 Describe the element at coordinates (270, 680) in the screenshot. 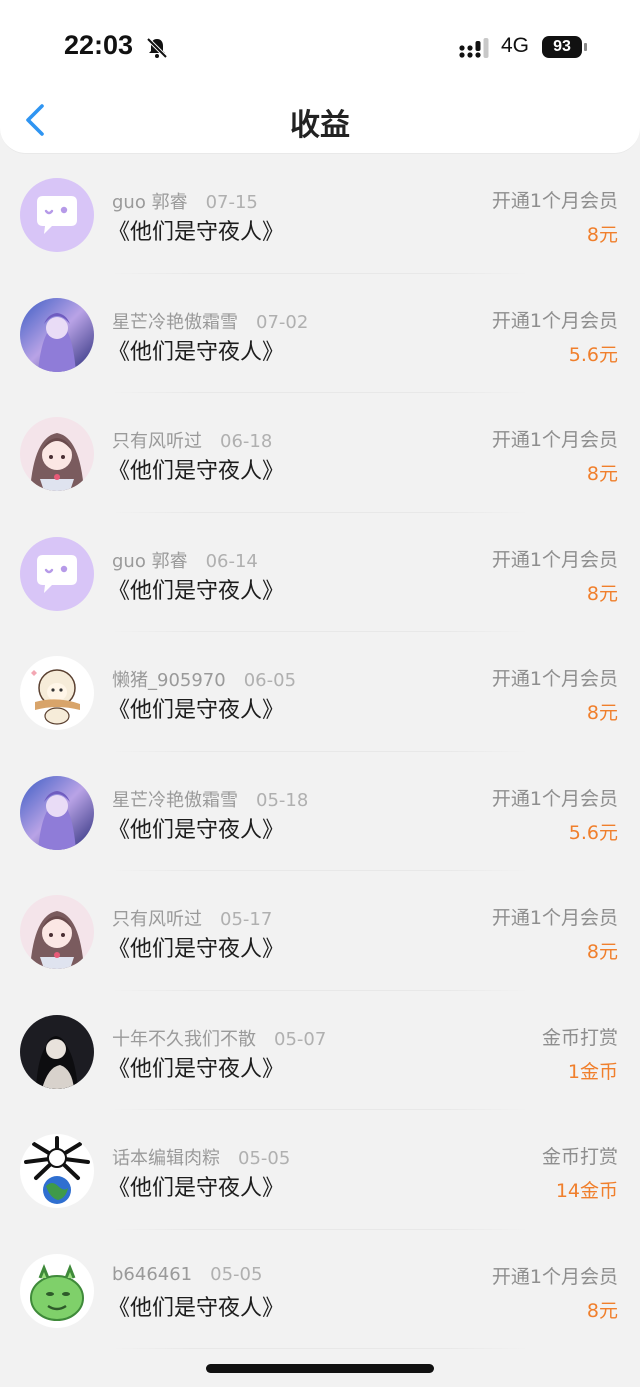

I see `row-date: 06-05` at that location.